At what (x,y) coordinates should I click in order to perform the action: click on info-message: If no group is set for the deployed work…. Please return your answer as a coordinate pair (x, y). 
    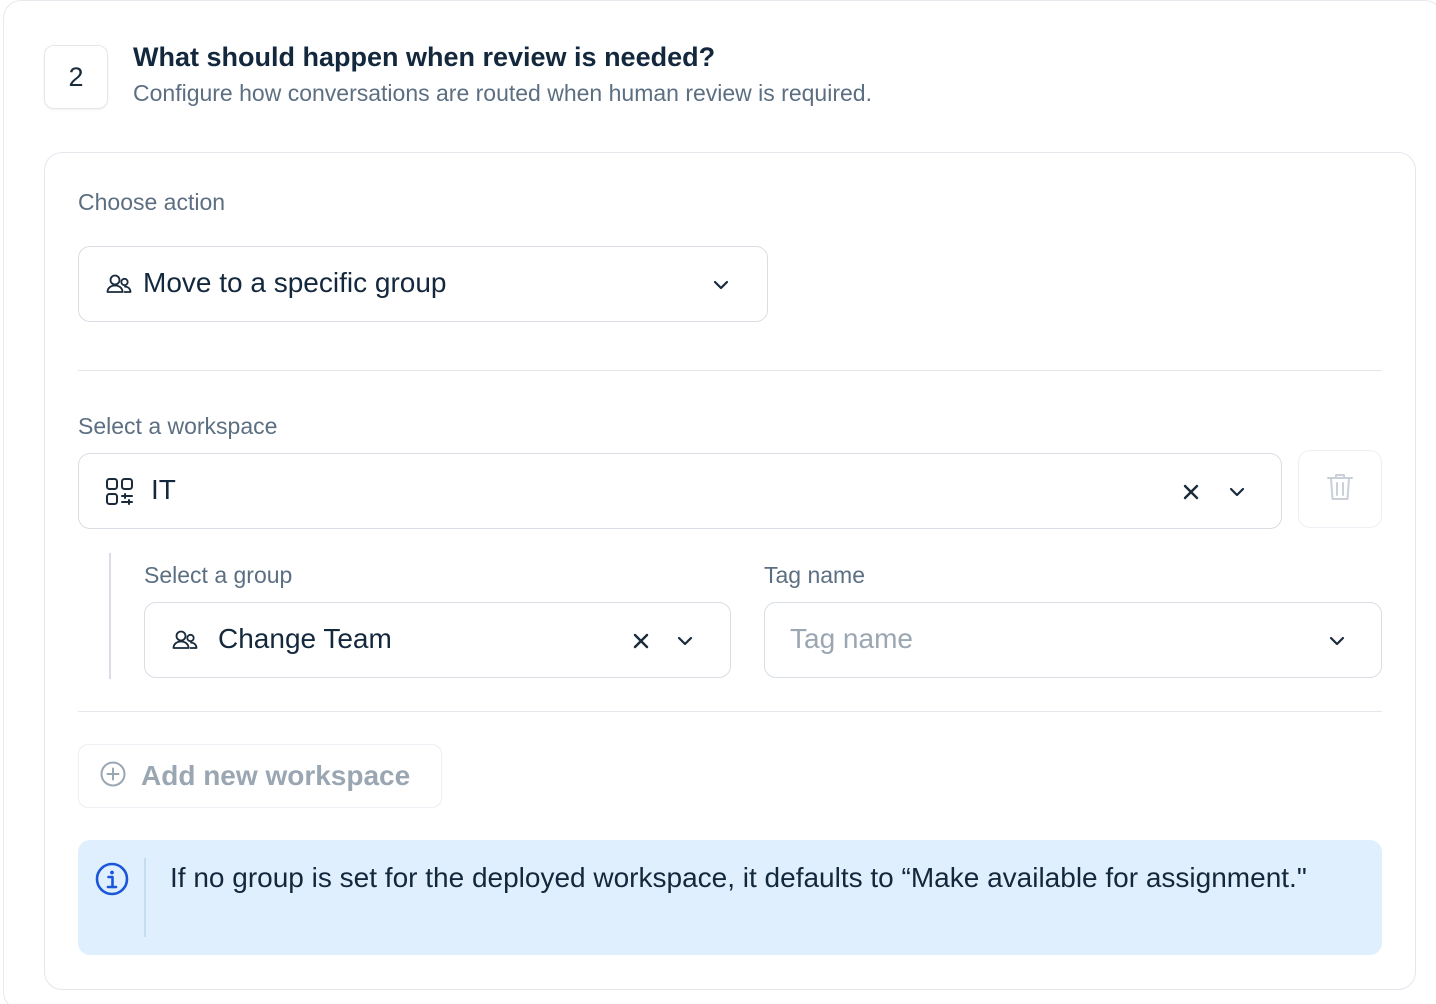
    Looking at the image, I should click on (738, 877).